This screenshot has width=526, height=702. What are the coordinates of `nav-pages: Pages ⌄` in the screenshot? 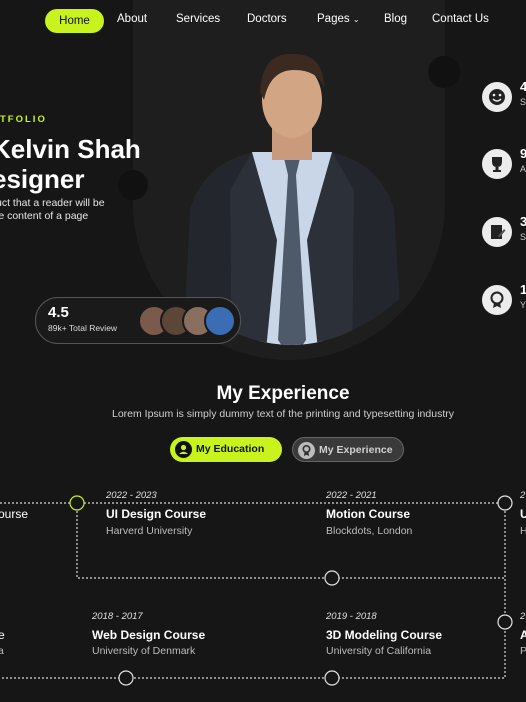 It's located at (338, 19).